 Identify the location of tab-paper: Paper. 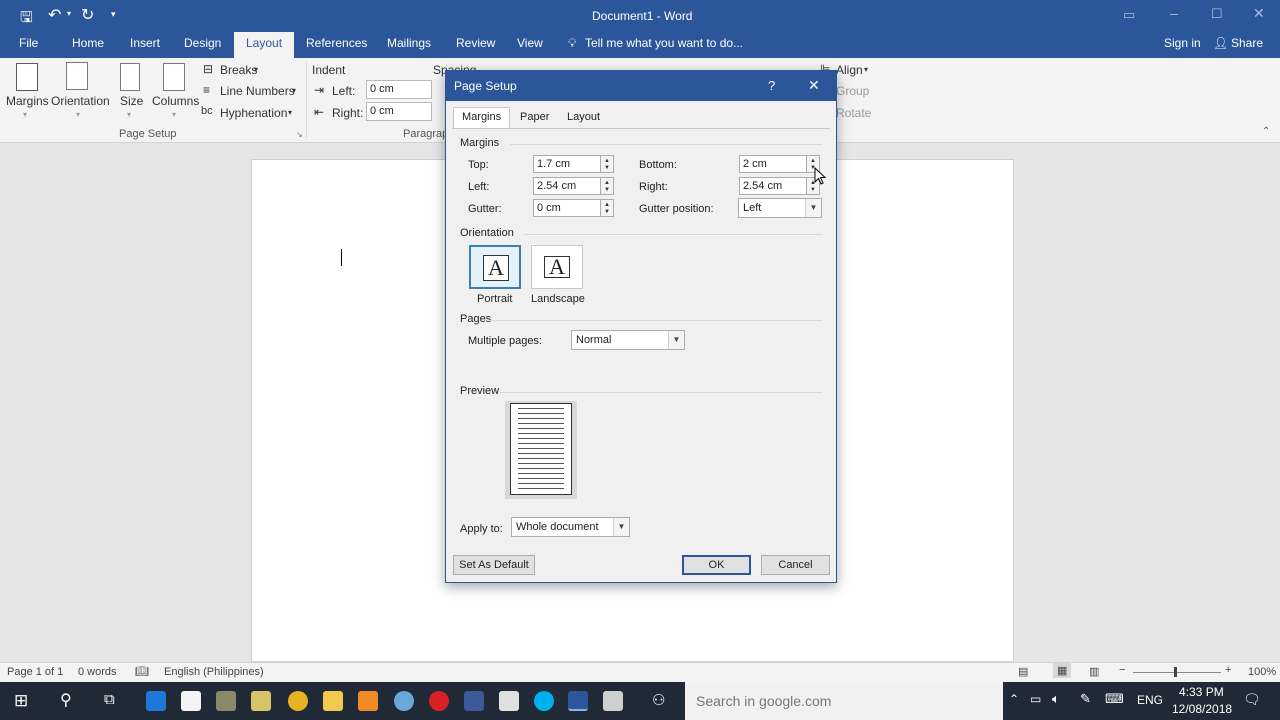
(534, 118).